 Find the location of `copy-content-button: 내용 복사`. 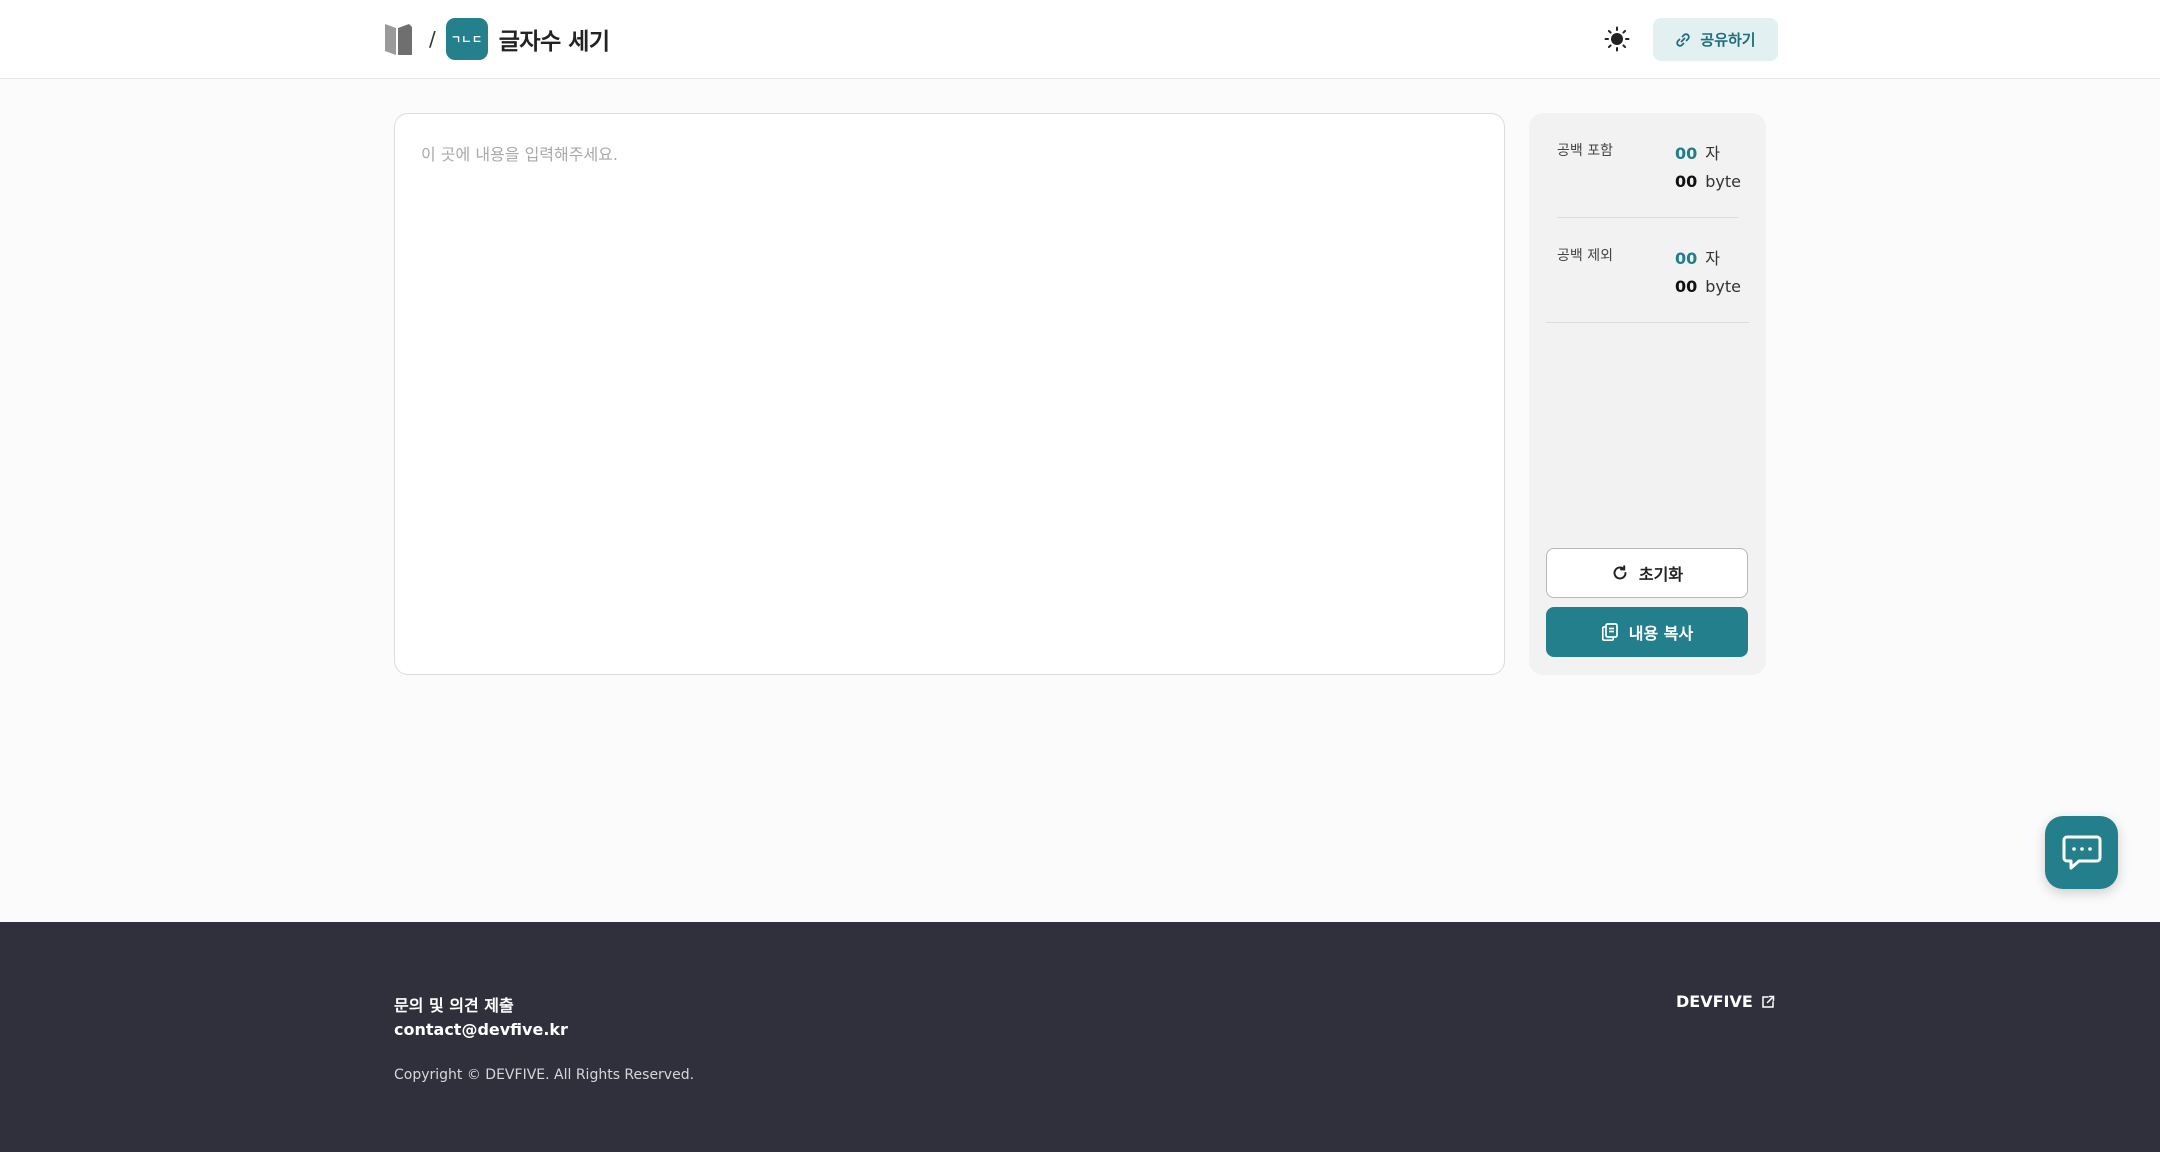

copy-content-button: 내용 복사 is located at coordinates (1647, 632).